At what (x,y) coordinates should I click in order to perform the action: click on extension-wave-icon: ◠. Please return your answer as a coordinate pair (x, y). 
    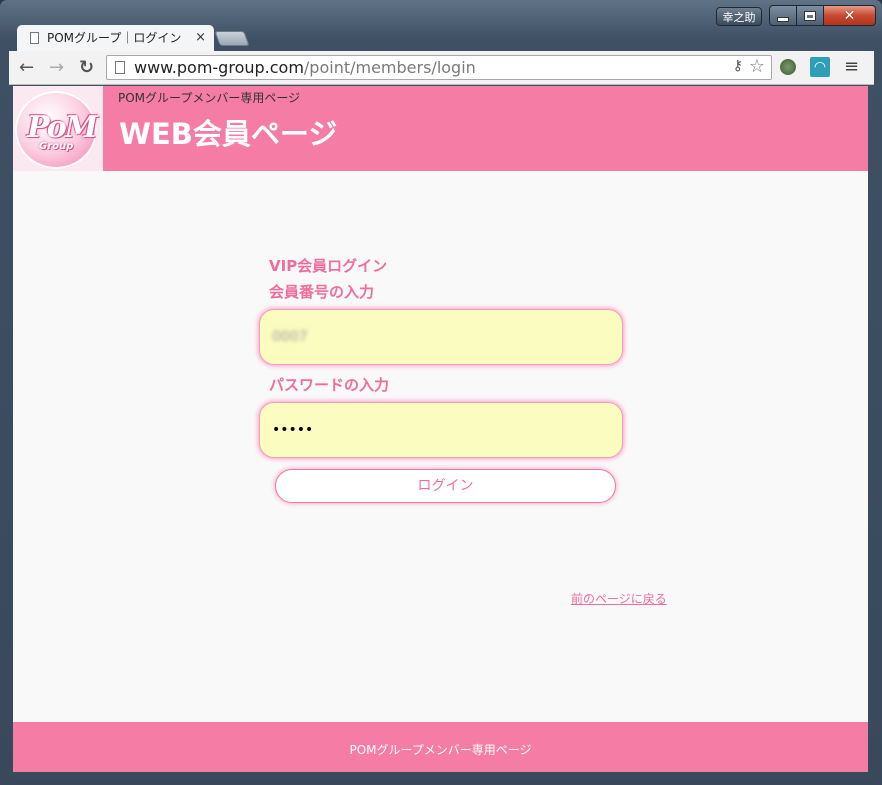
    Looking at the image, I should click on (820, 67).